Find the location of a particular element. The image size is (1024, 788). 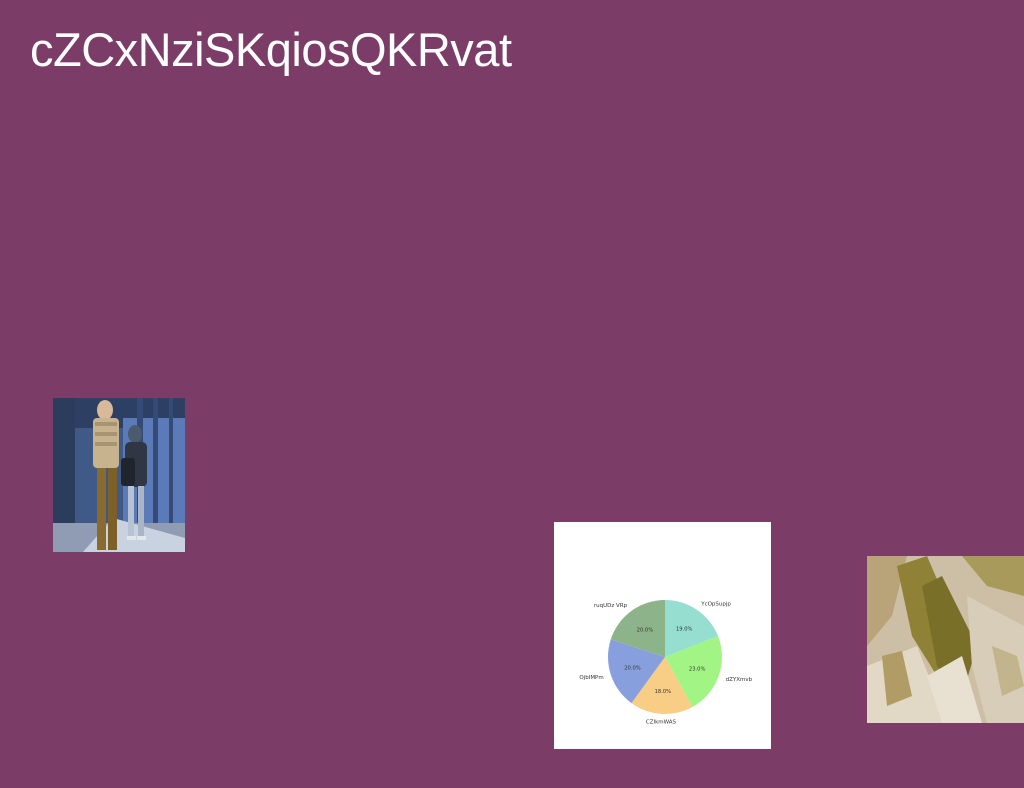

pie-slice-label: dZYXmvb is located at coordinates (739, 680).